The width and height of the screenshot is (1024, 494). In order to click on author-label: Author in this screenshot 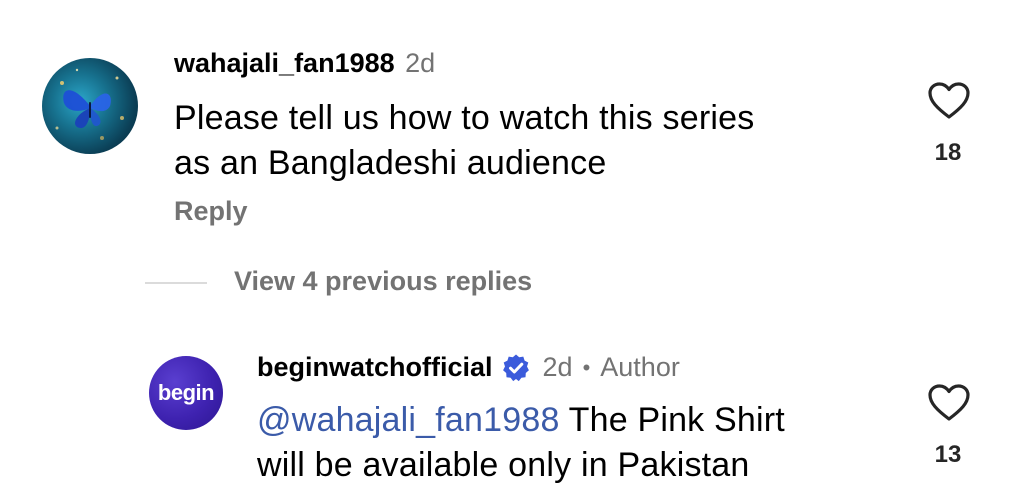, I will do `click(640, 367)`.